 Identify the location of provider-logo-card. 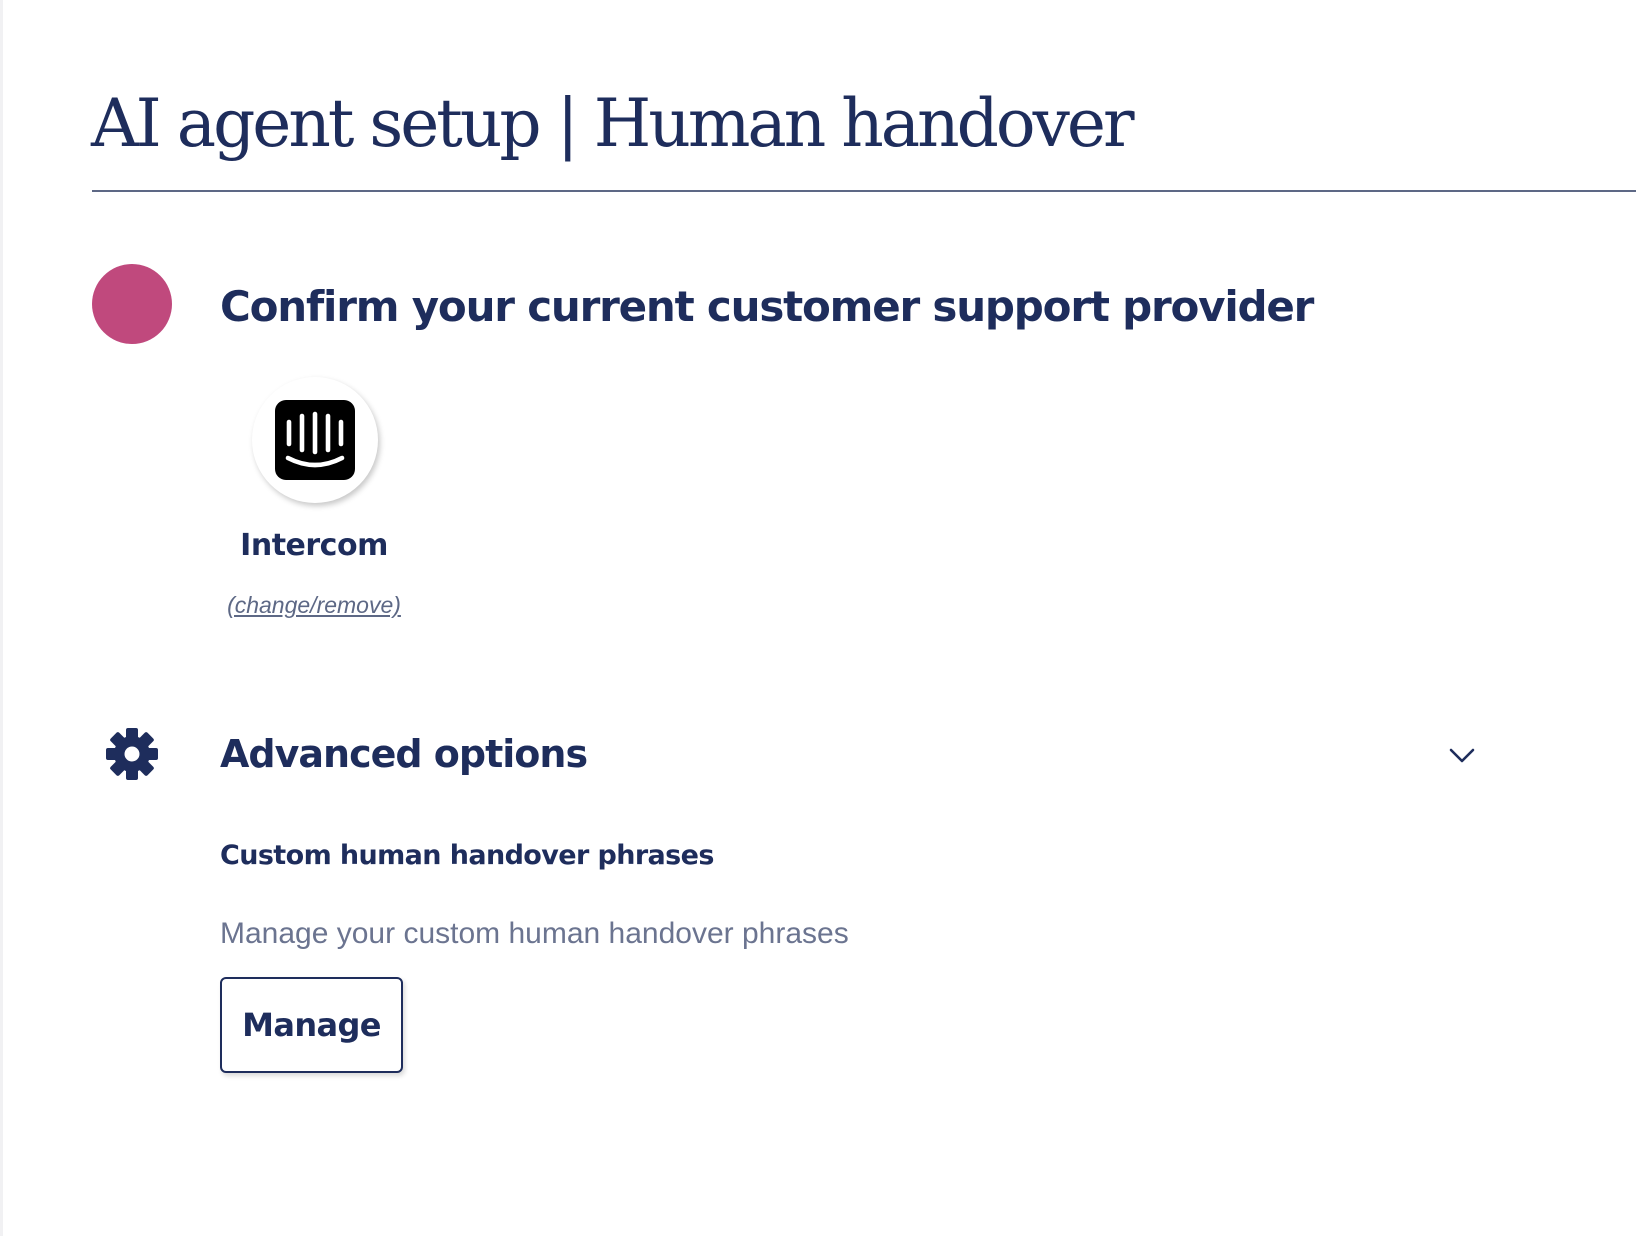
(315, 440).